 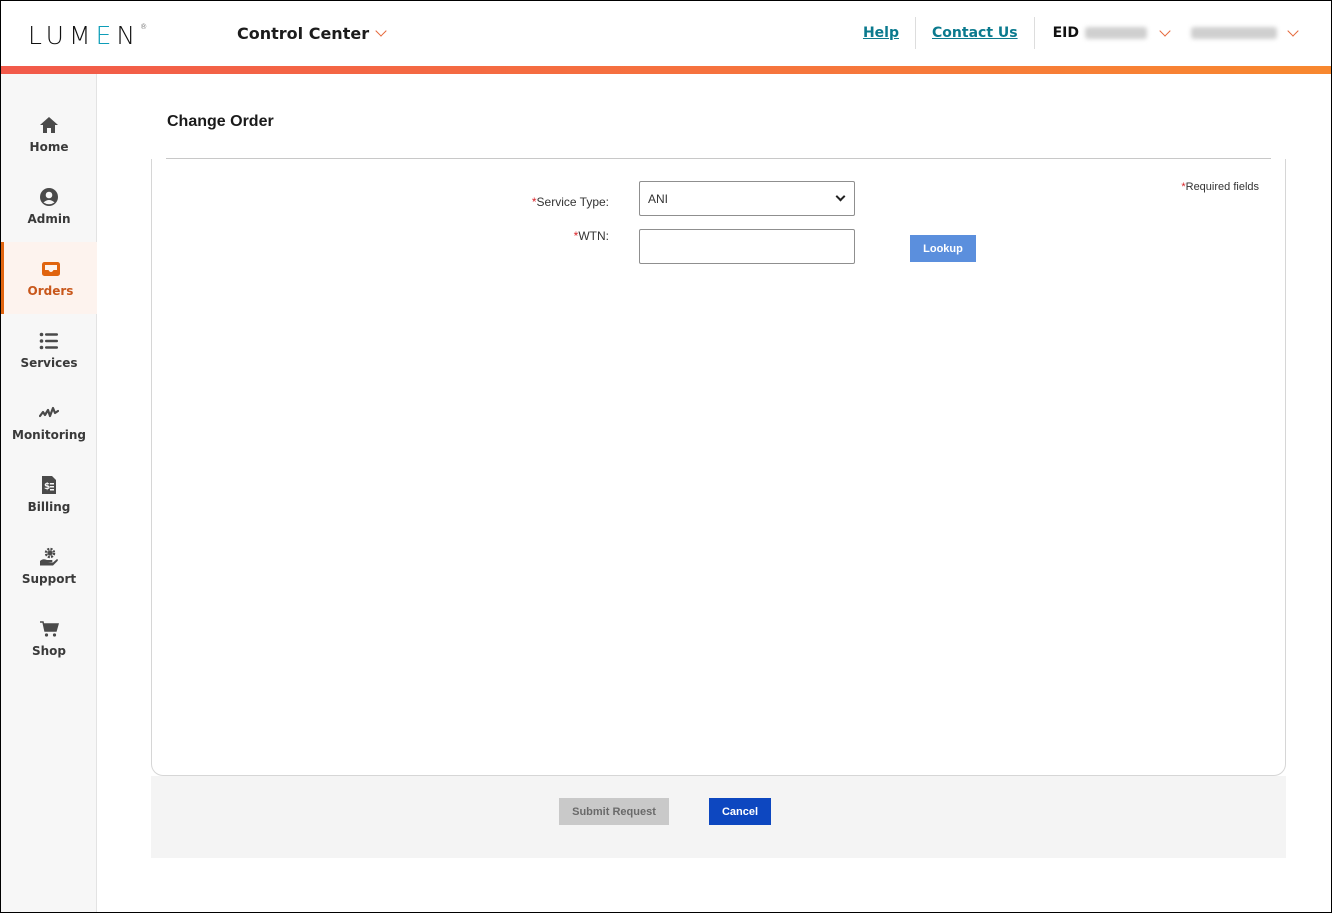 I want to click on logo-text: LUM, so click(x=62, y=35).